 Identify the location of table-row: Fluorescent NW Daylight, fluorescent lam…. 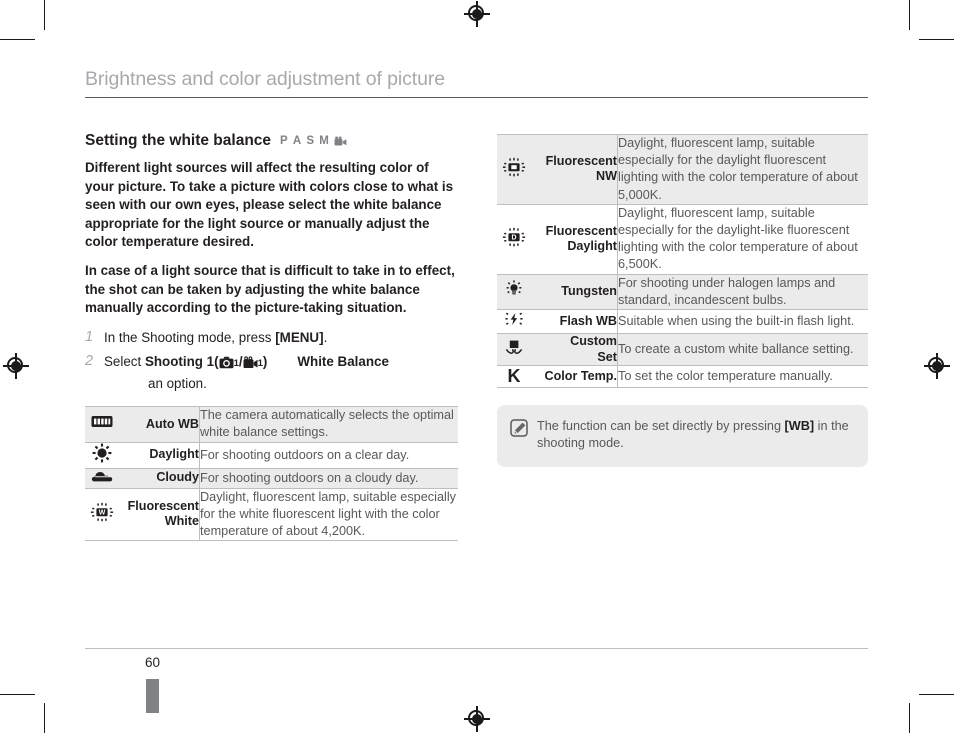
(682, 169).